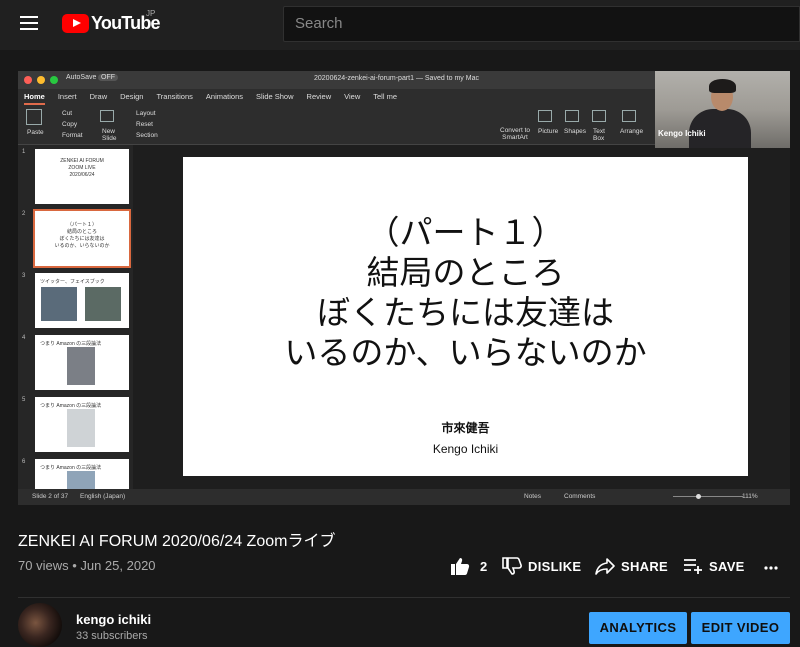  Describe the element at coordinates (132, 96) in the screenshot. I see `tab-design: Design` at that location.